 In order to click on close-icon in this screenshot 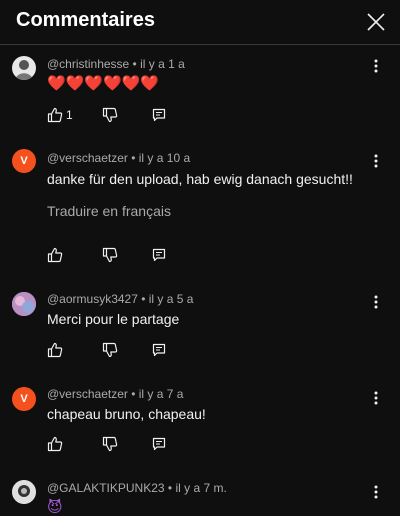, I will do `click(376, 22)`.